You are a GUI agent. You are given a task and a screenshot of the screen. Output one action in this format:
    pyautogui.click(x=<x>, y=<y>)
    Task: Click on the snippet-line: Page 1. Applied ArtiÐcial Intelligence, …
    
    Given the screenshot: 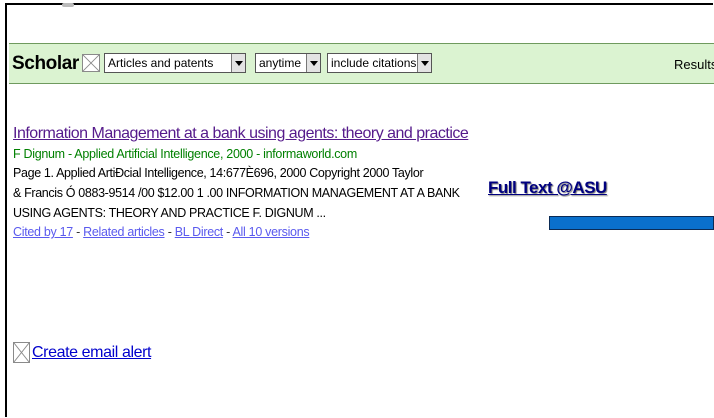 What is the action you would take?
    pyautogui.click(x=218, y=173)
    